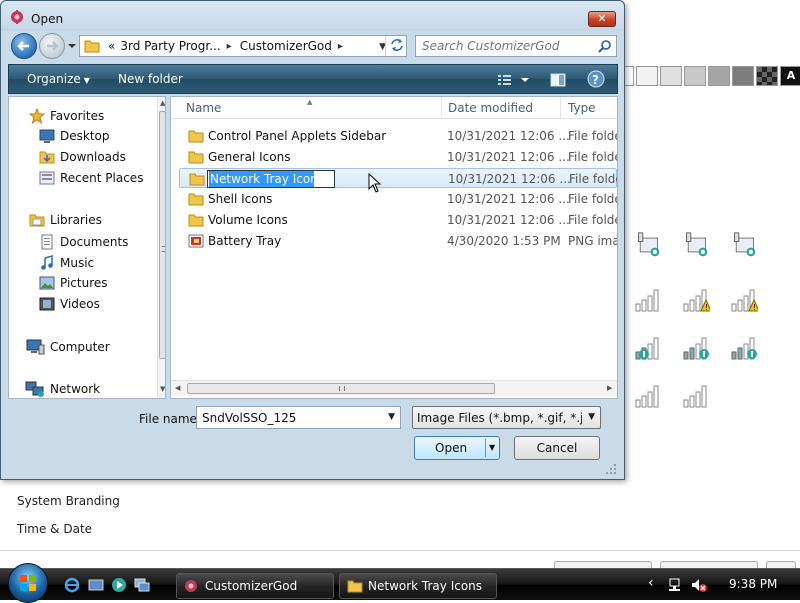 The height and width of the screenshot is (603, 800). I want to click on file-row: Battery Tray 4/30/2020 1:53 PM PNG imag, so click(398, 241).